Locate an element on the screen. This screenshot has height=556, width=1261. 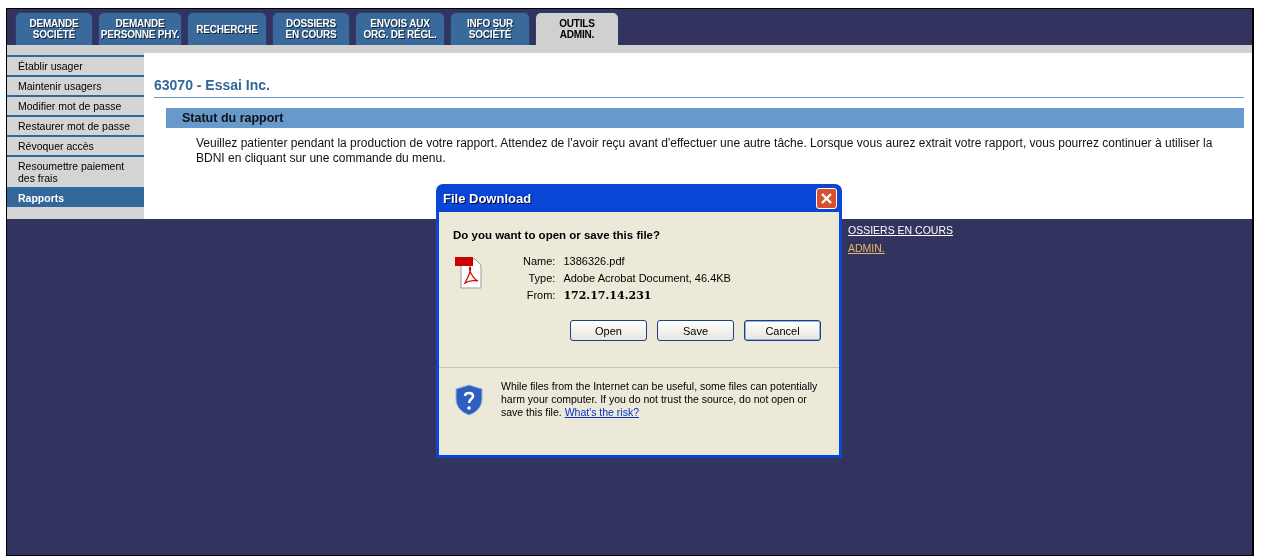
nav-tab: DEMANDE SOCIÉTÉ is located at coordinates (54, 28).